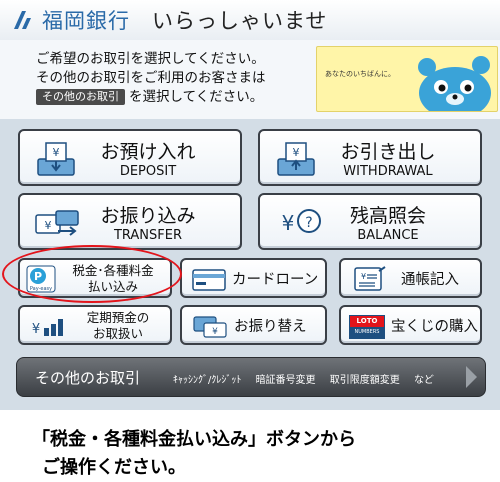 Image resolution: width=500 pixels, height=482 pixels. What do you see at coordinates (209, 280) in the screenshot?
I see `credit-card-icon` at bounding box center [209, 280].